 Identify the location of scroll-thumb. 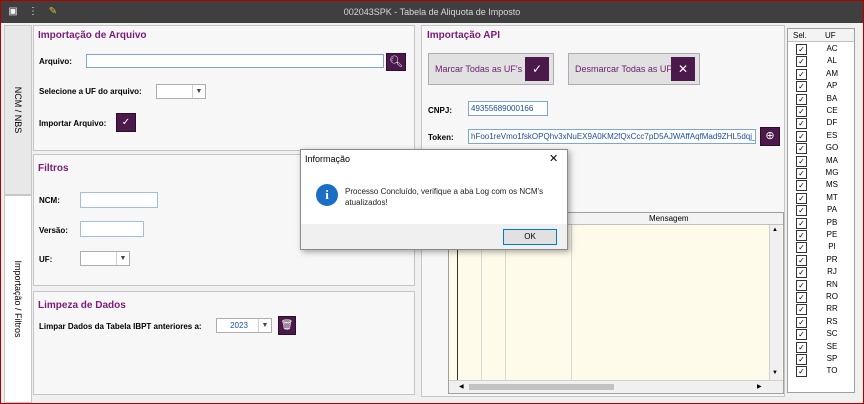
(541, 387).